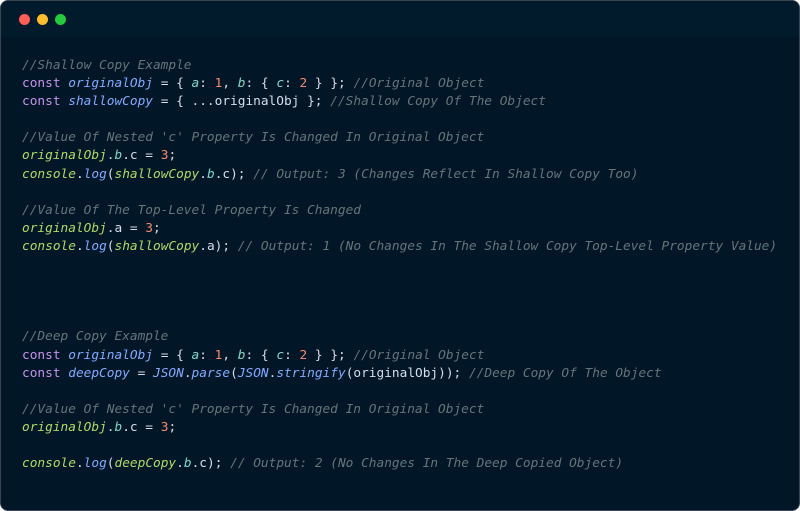 The height and width of the screenshot is (511, 800). I want to click on code-token: (originalObj));, so click(407, 373).